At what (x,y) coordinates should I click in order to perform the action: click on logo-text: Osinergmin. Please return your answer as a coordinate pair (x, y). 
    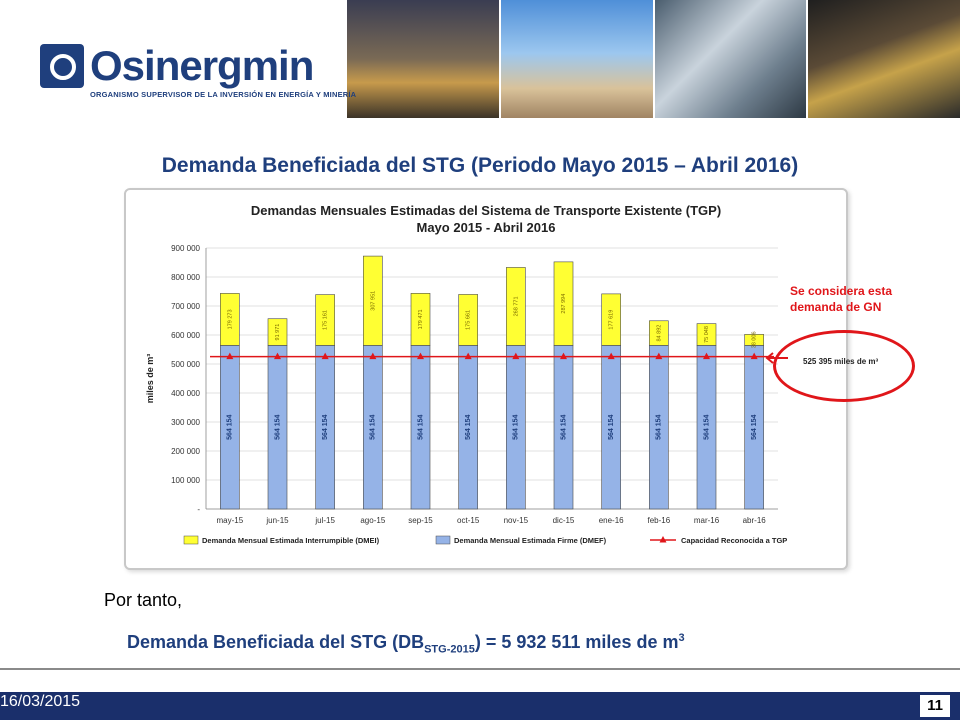
    Looking at the image, I should click on (202, 65).